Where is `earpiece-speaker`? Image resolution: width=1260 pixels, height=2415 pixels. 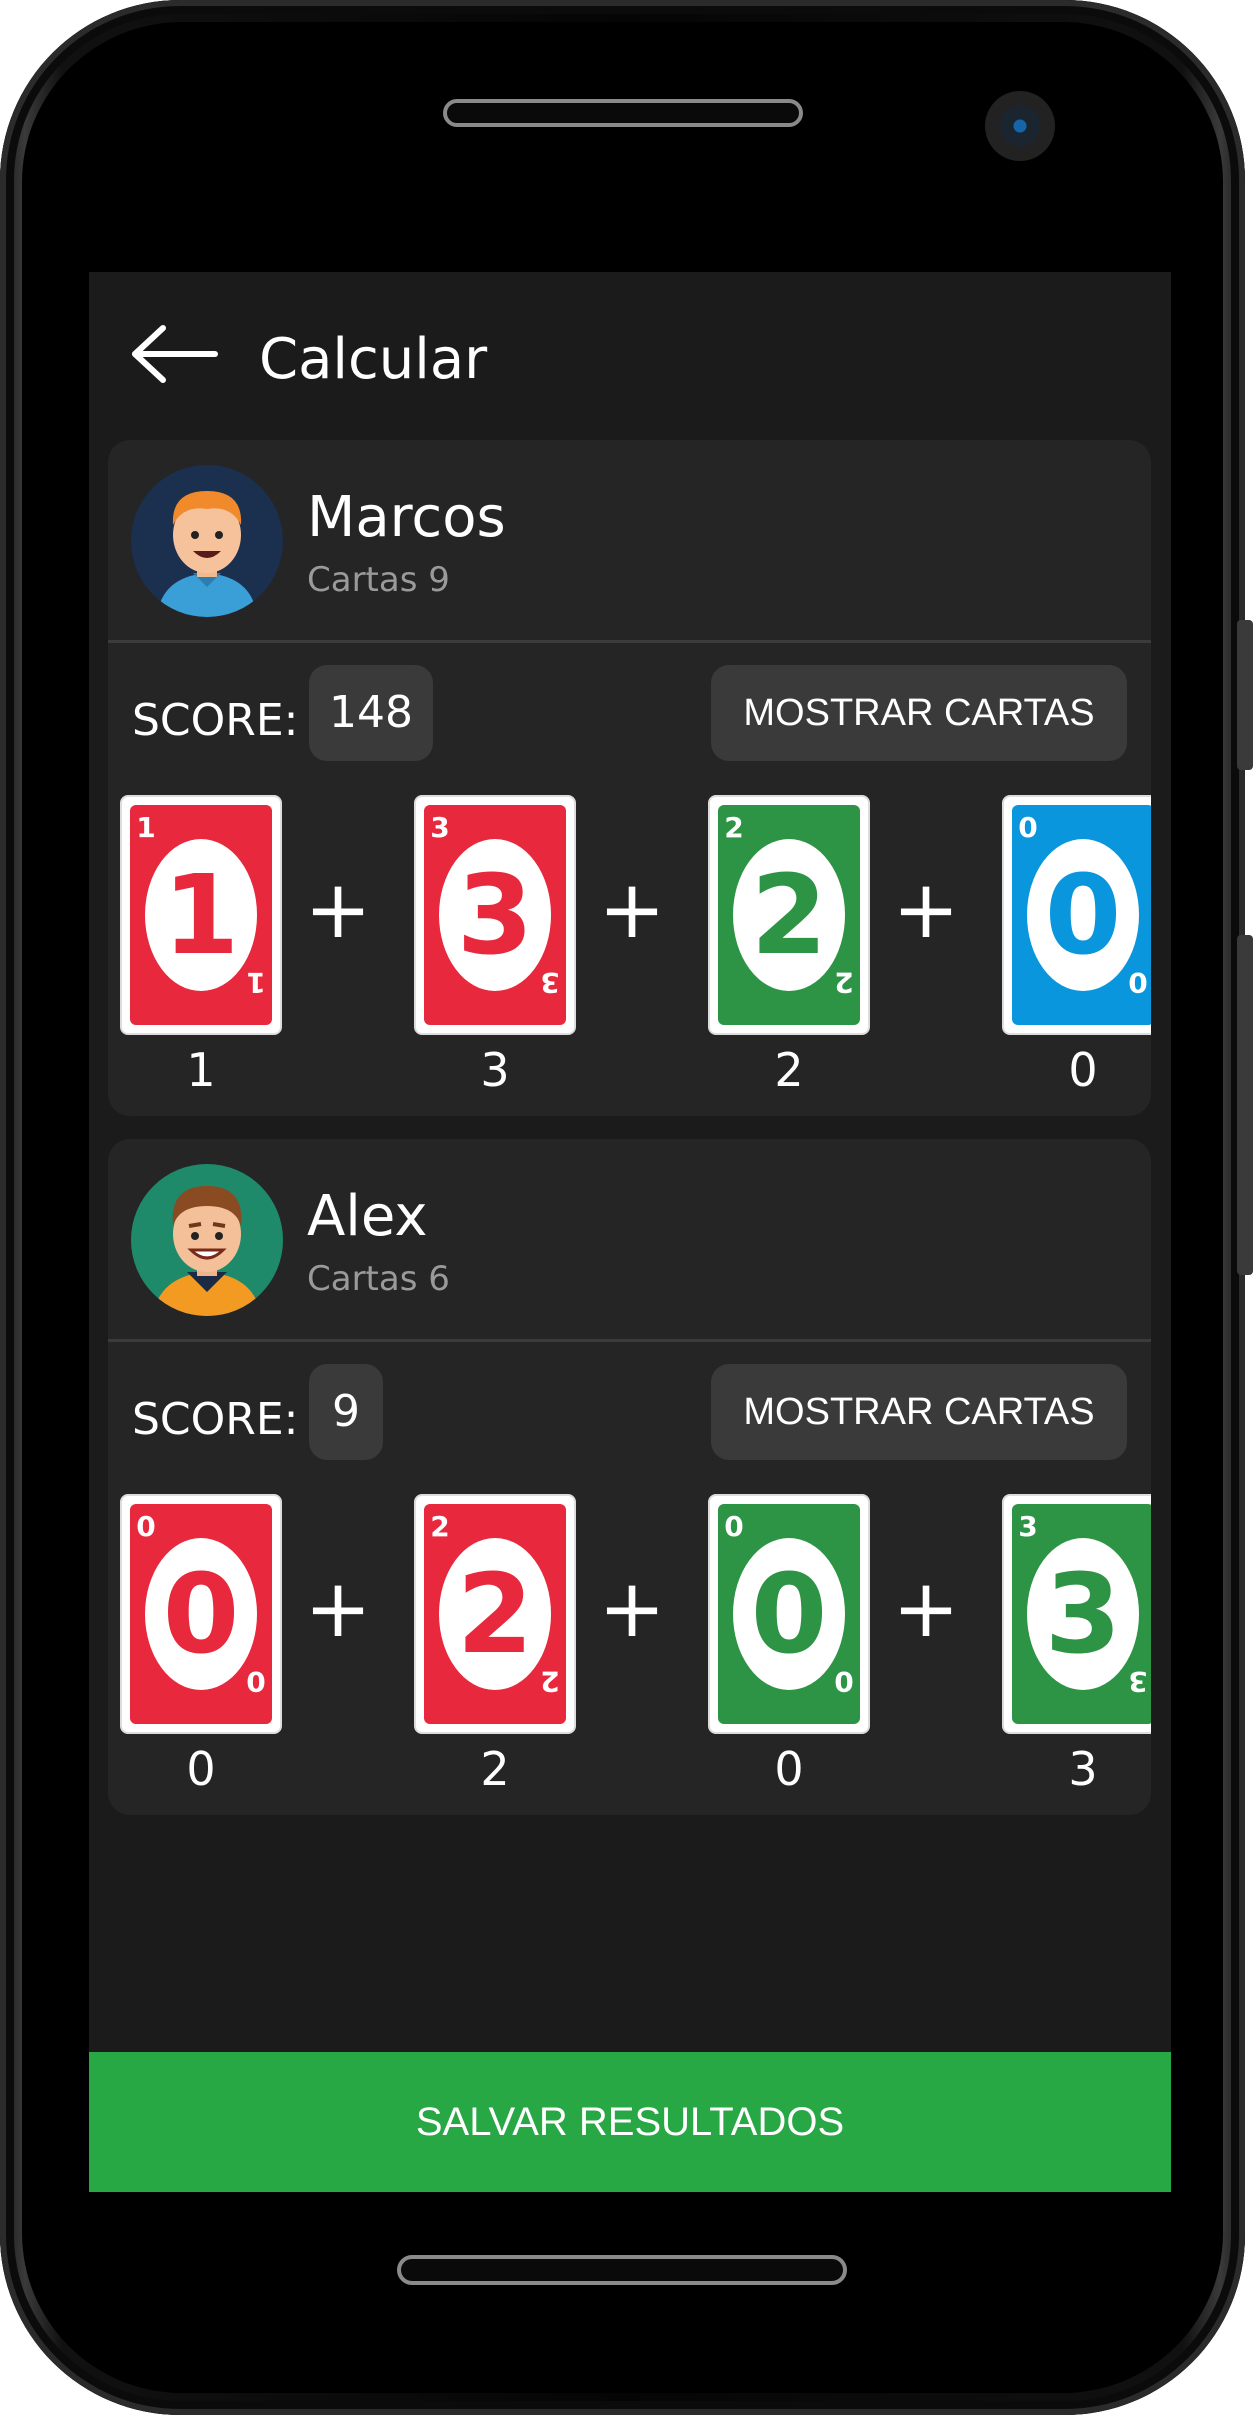
earpiece-speaker is located at coordinates (623, 113).